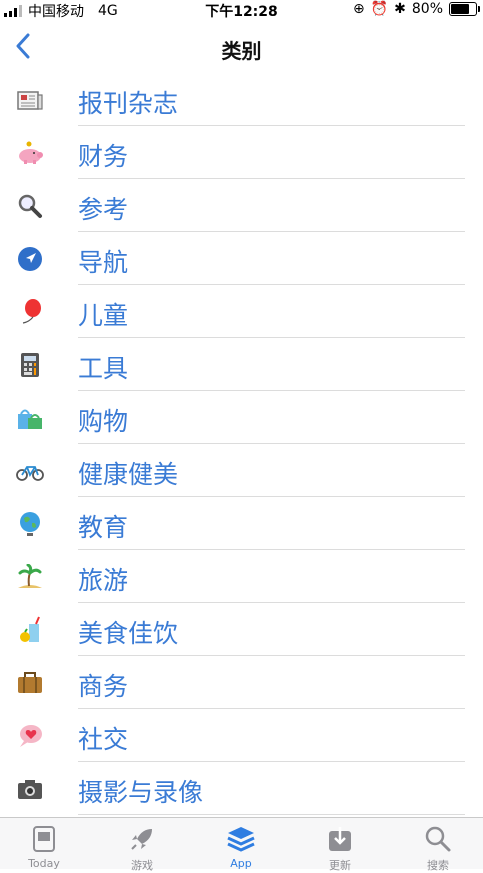 The width and height of the screenshot is (483, 873). Describe the element at coordinates (241, 788) in the screenshot. I see `category-row-photo-video: 摄影与录像` at that location.